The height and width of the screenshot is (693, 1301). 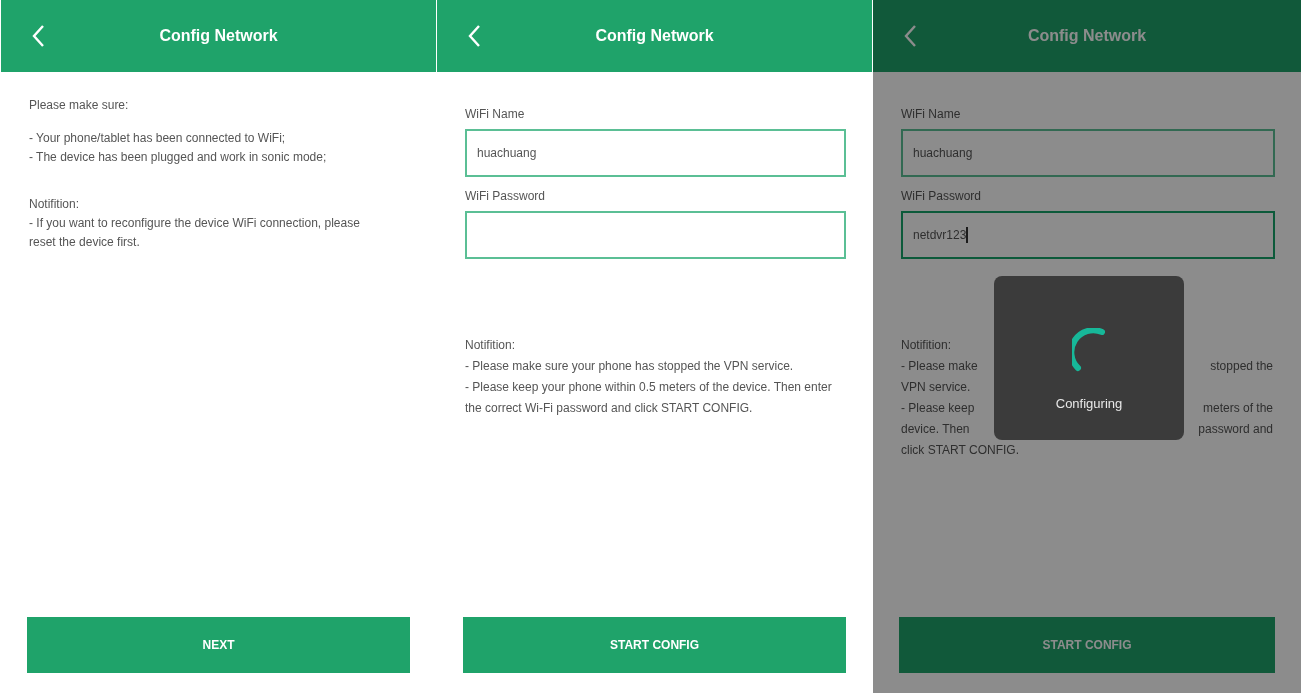 What do you see at coordinates (195, 233) in the screenshot?
I see `notification-text: - If you want to reconfigure the device WiFi connection, please reset the device first.` at bounding box center [195, 233].